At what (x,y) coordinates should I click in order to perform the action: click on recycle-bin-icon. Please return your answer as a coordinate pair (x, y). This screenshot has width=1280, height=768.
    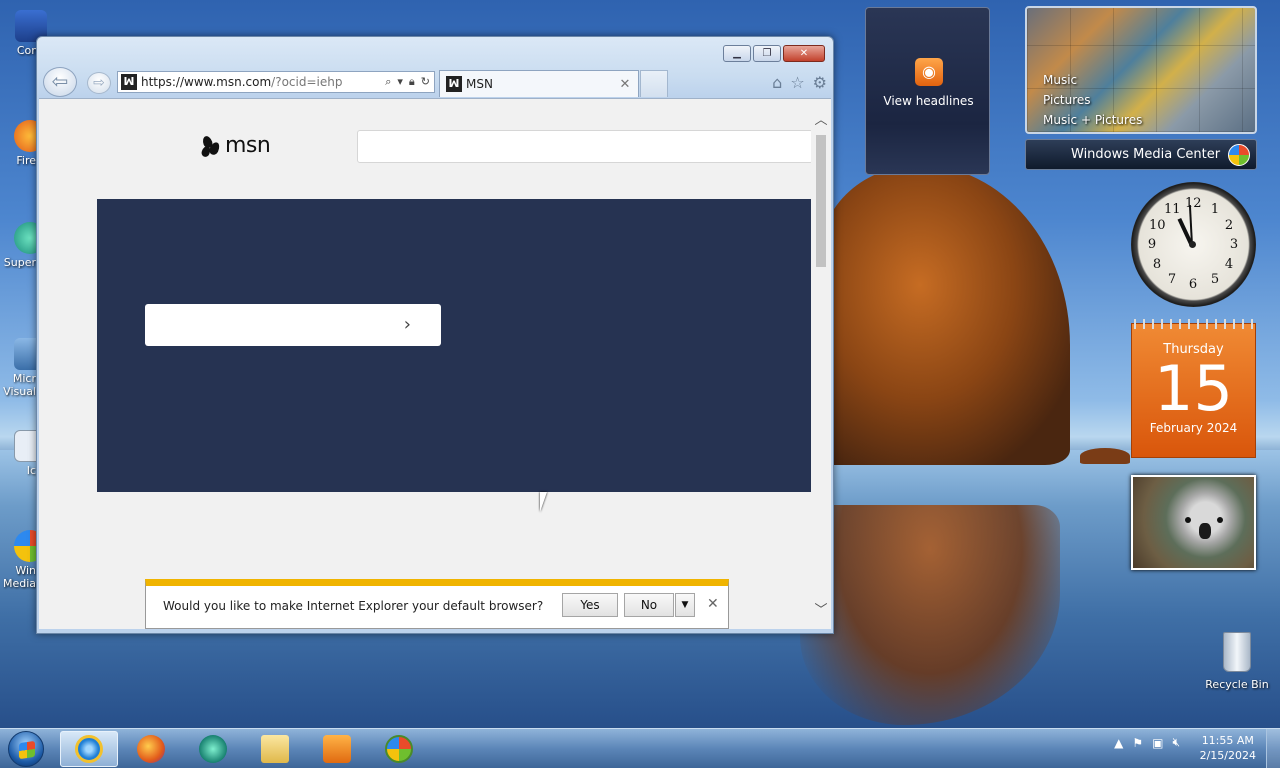
    Looking at the image, I should click on (1237, 652).